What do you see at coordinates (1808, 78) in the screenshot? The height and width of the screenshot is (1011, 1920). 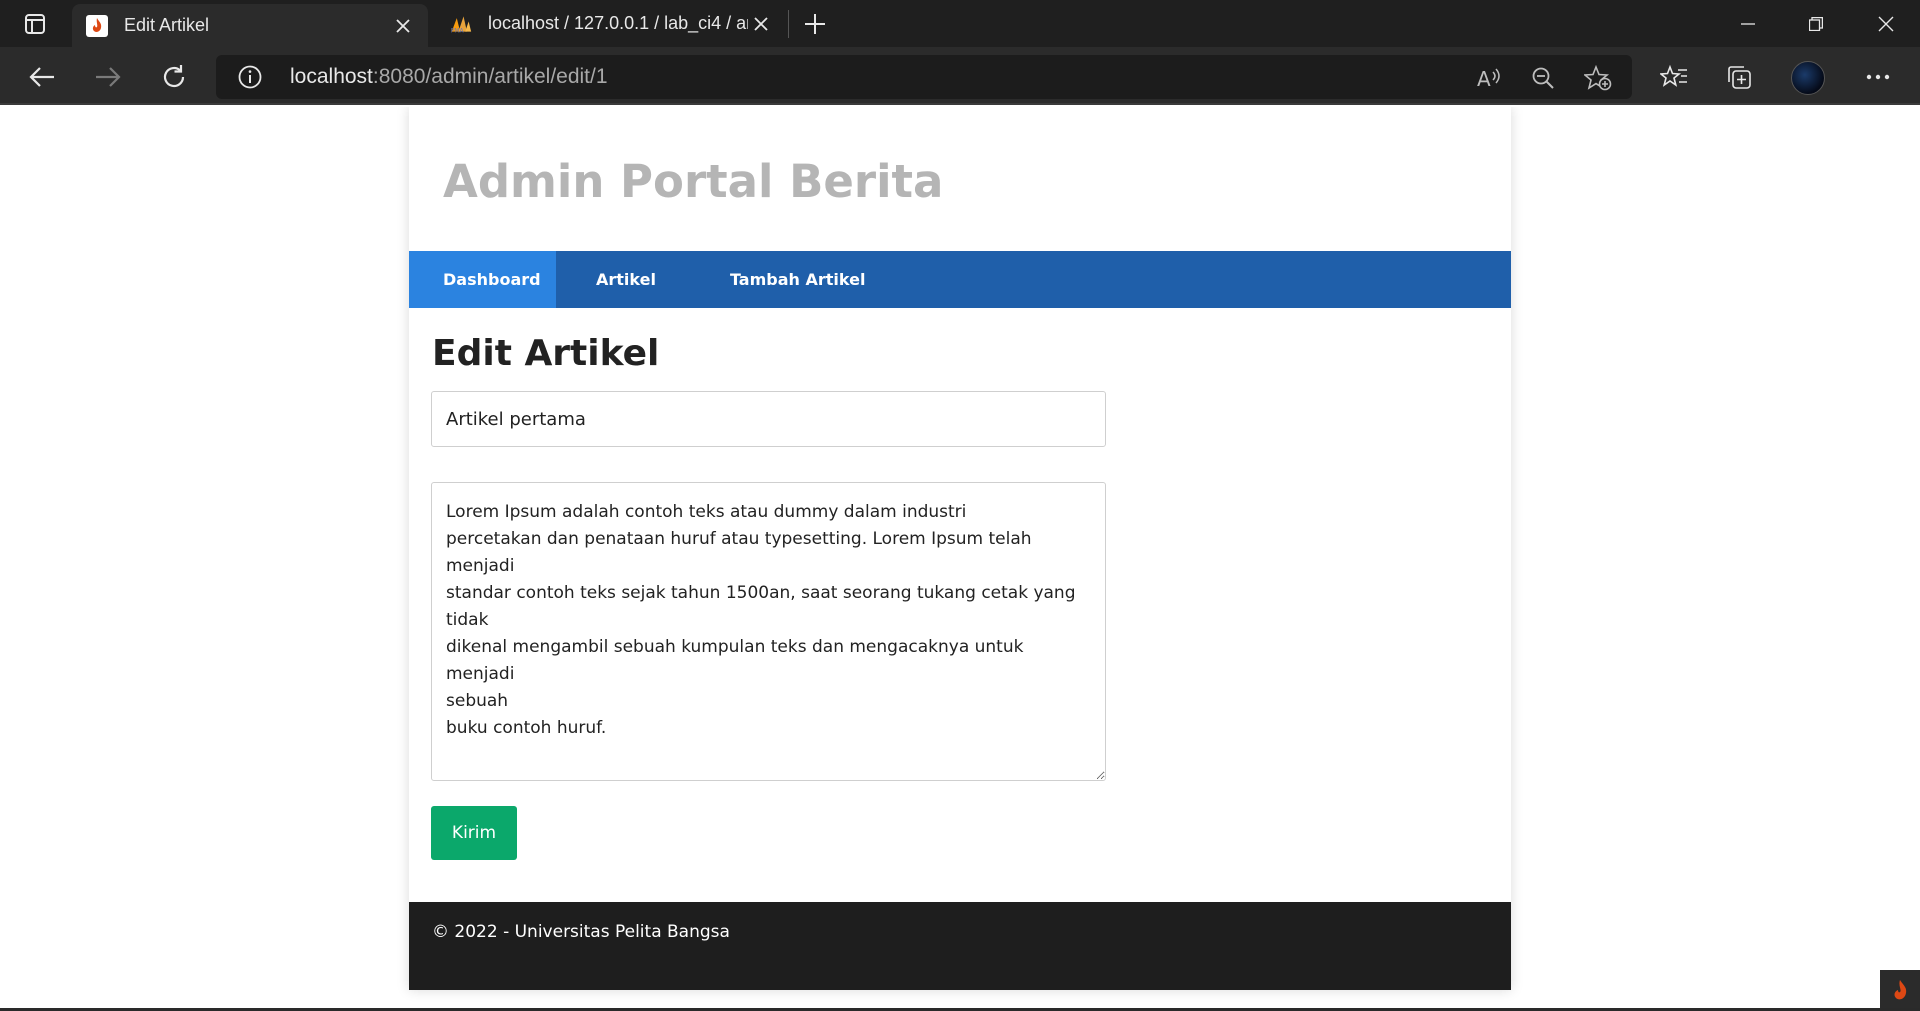 I see `profile-avatar` at bounding box center [1808, 78].